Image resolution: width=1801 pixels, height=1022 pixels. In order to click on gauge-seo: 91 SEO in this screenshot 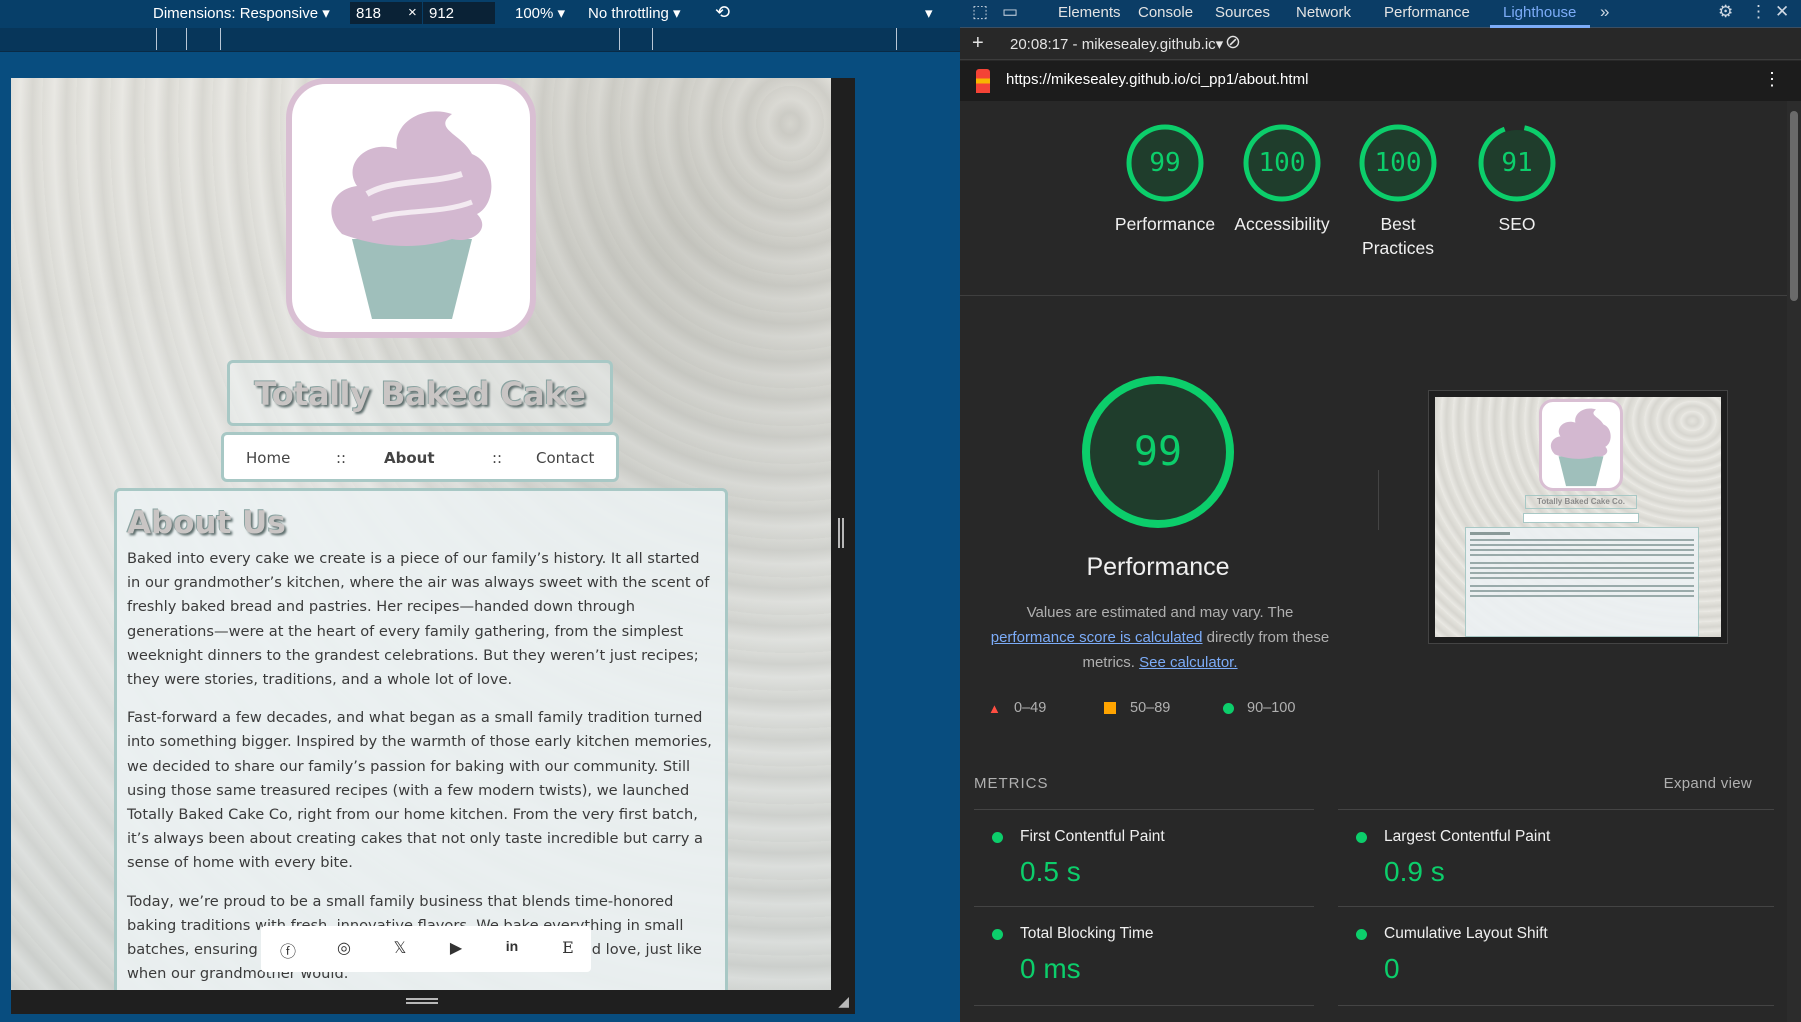, I will do `click(1517, 179)`.